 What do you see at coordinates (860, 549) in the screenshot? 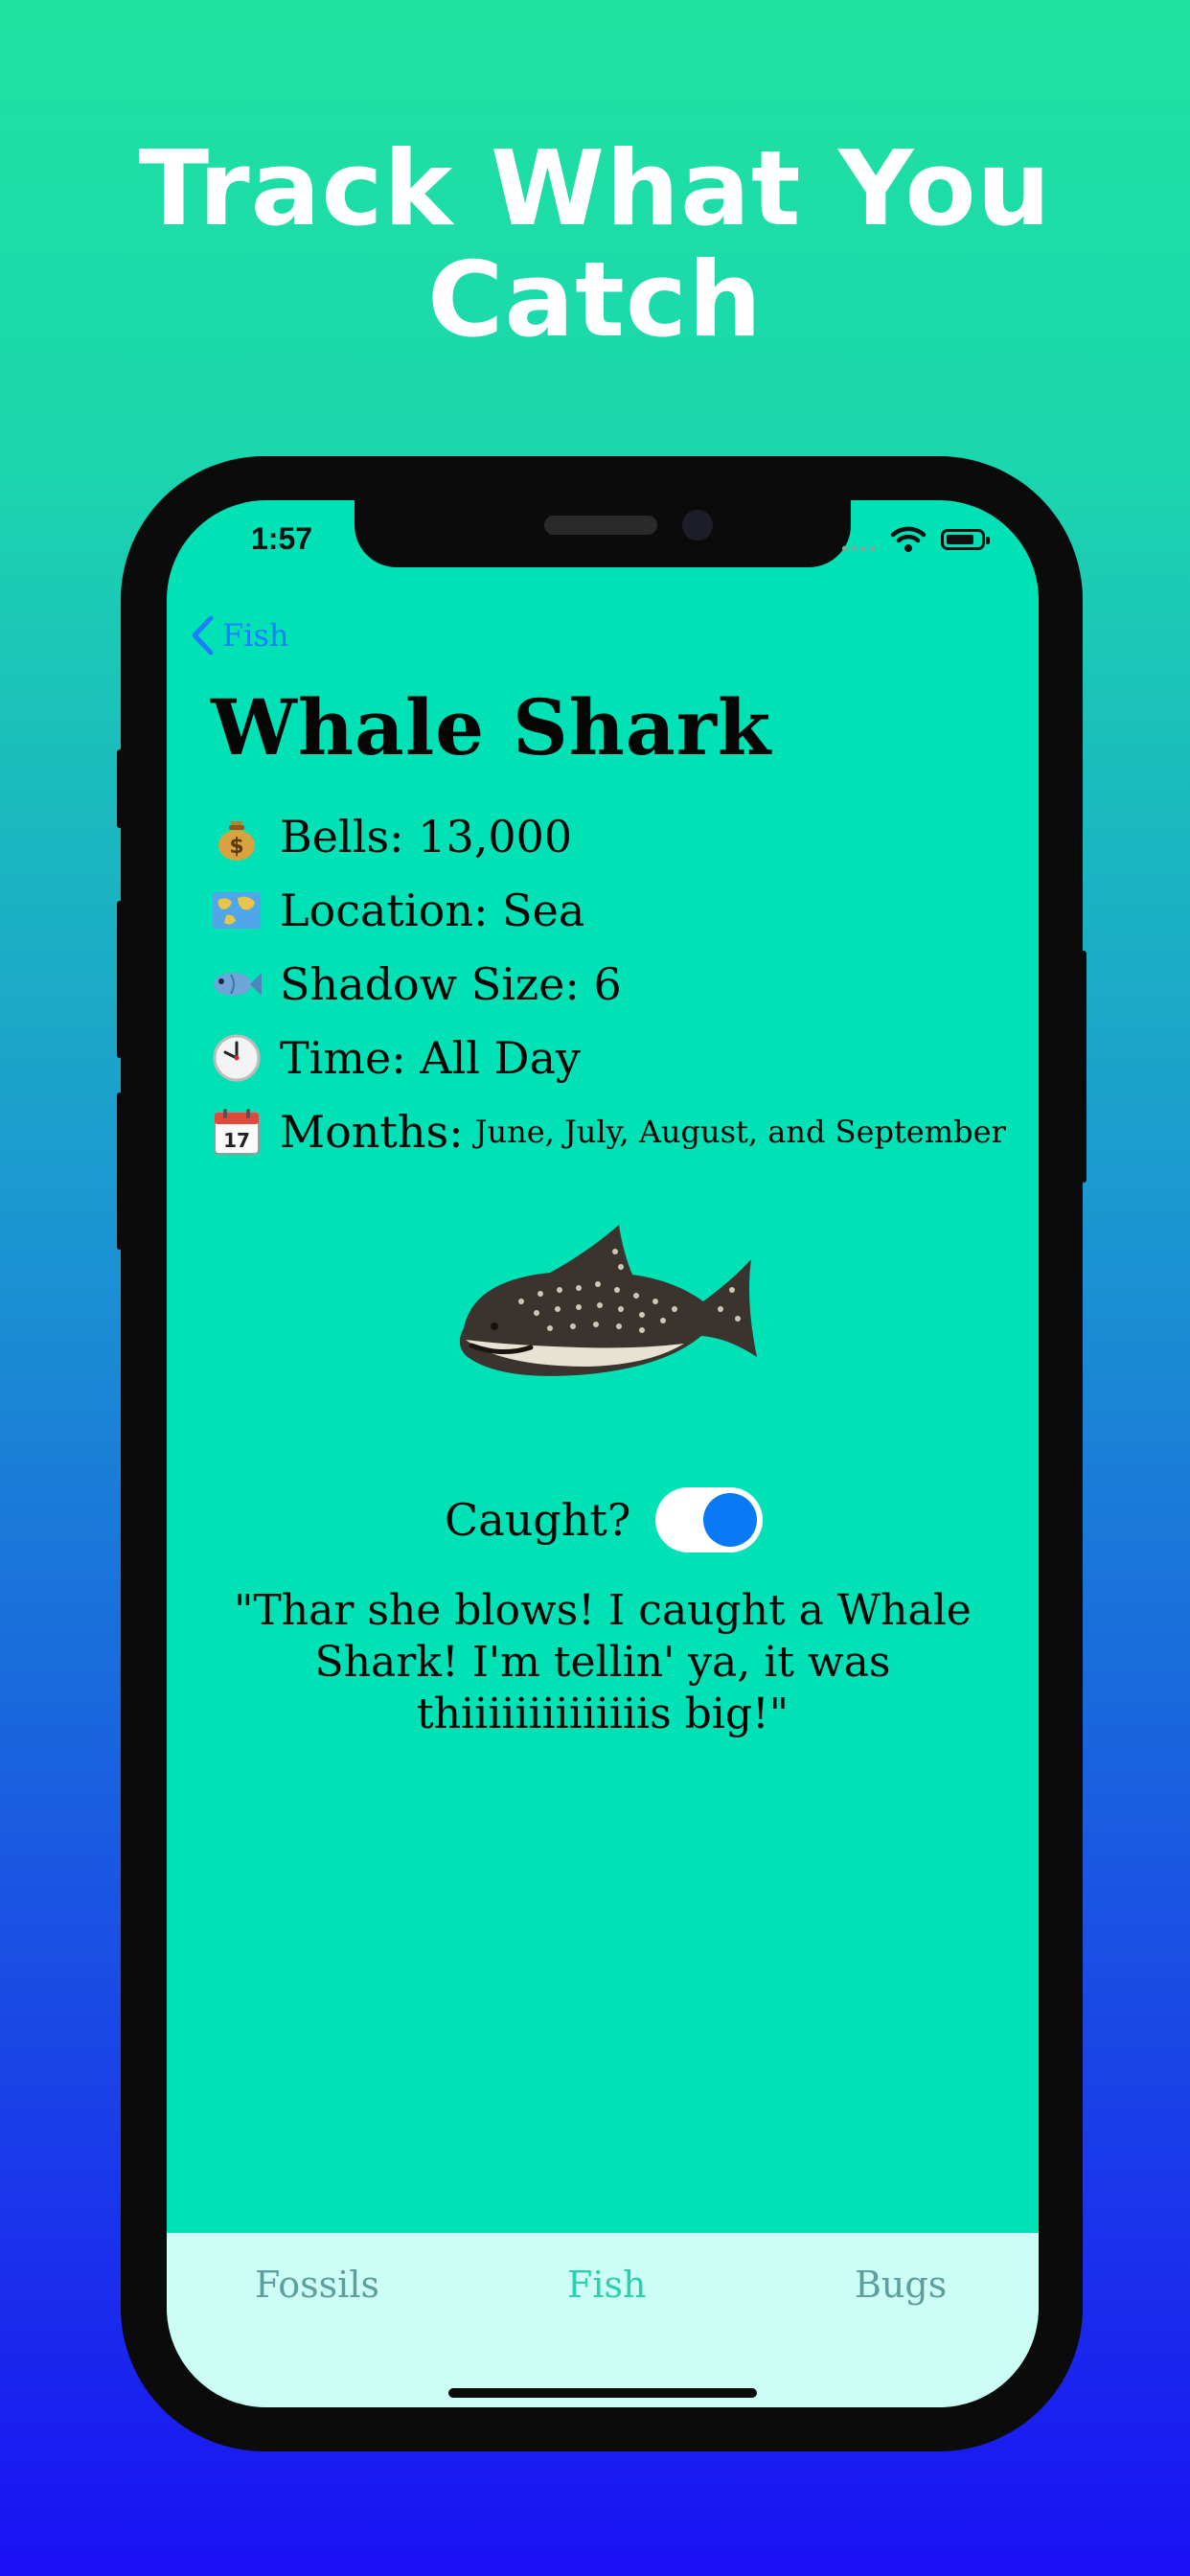
I see `cellular-signal-icon: ••••` at bounding box center [860, 549].